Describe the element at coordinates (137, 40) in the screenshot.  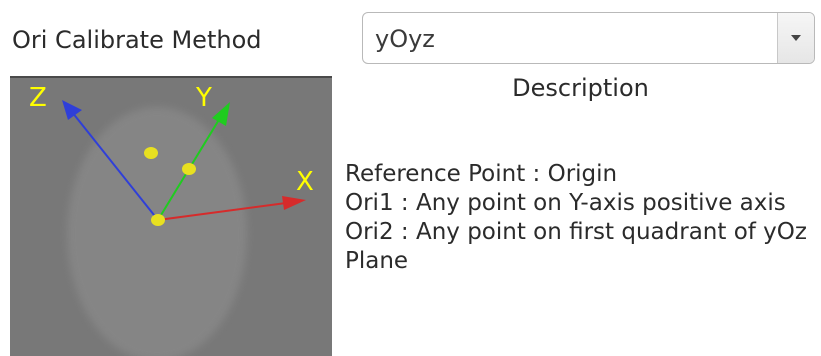
I see `ori-calibrate-method-label: Ori Calibrate Method` at that location.